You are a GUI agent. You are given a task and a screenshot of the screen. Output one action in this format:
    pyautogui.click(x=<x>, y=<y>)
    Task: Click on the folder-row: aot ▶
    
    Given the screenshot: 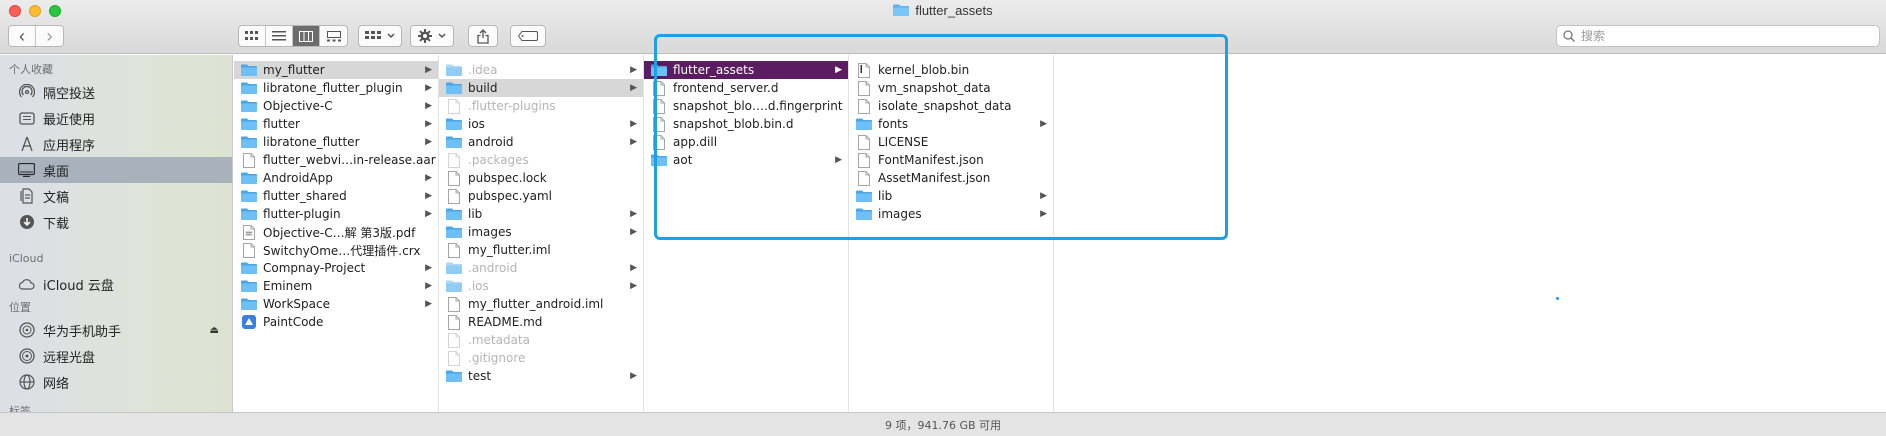 What is the action you would take?
    pyautogui.click(x=746, y=160)
    